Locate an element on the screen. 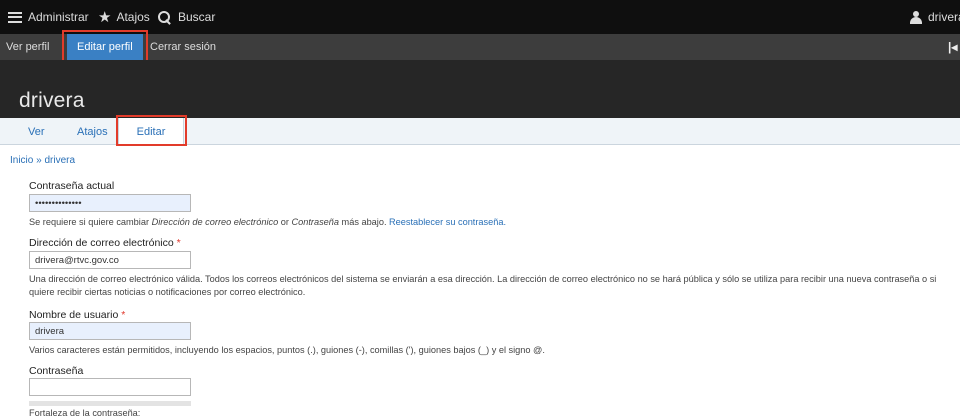 The height and width of the screenshot is (418, 960). breadcrumb: Inicio » drivera is located at coordinates (42, 160).